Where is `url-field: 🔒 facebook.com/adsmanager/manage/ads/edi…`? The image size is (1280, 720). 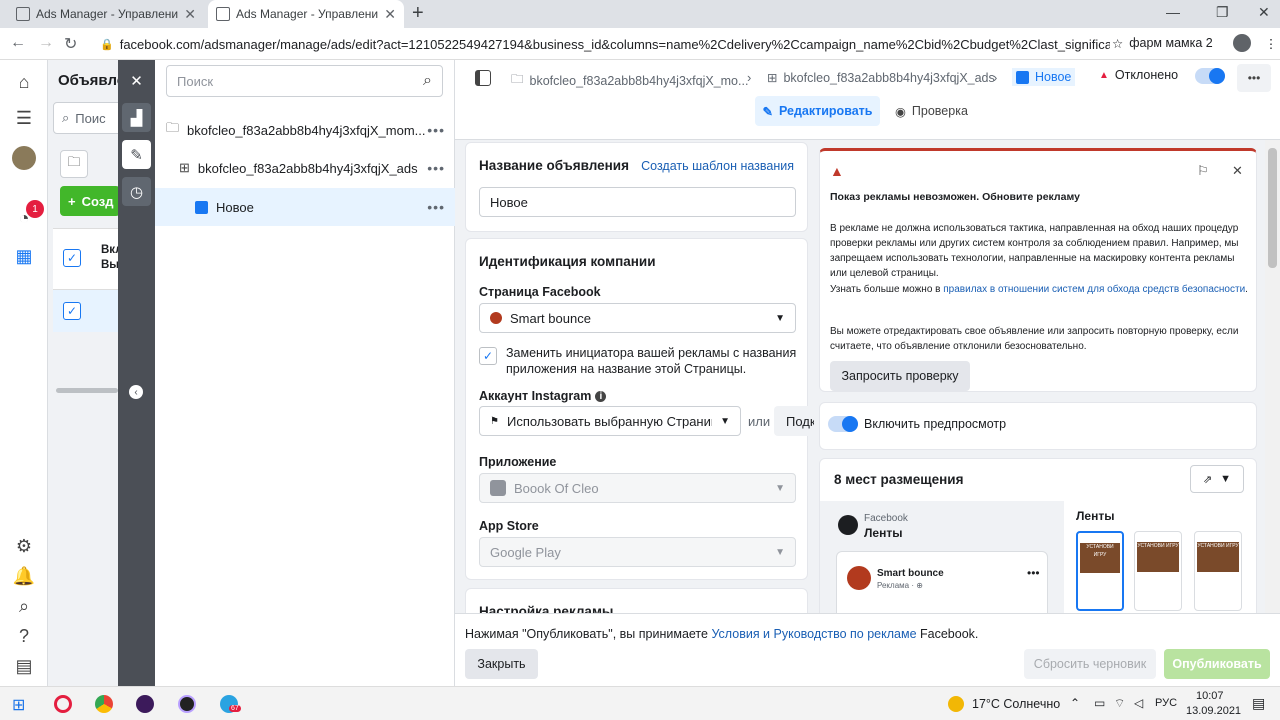
url-field: 🔒 facebook.com/adsmanager/manage/ads/edi… is located at coordinates (605, 44).